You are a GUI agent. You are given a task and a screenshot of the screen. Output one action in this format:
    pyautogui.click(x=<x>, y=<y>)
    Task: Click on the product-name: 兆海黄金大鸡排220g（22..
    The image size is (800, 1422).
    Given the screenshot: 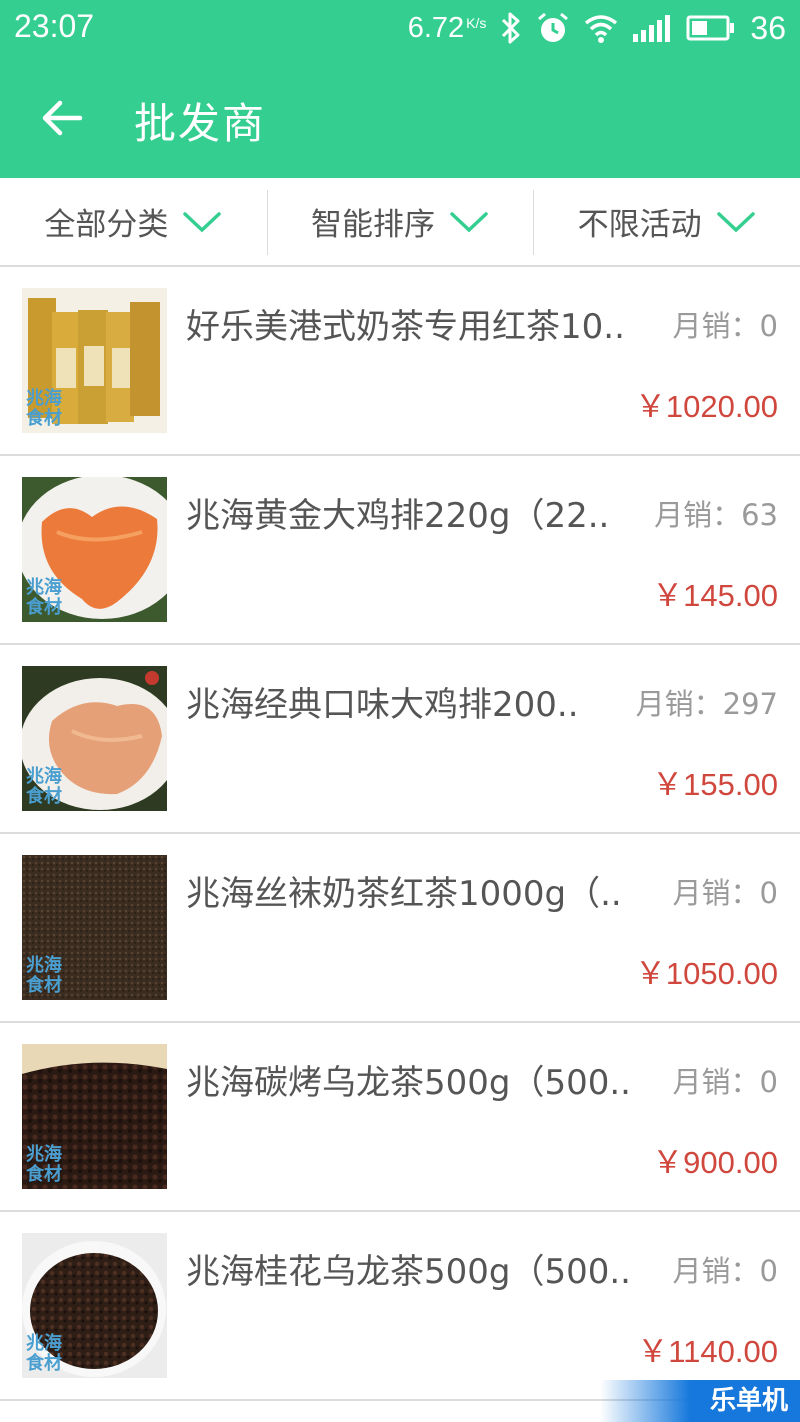 What is the action you would take?
    pyautogui.click(x=398, y=516)
    